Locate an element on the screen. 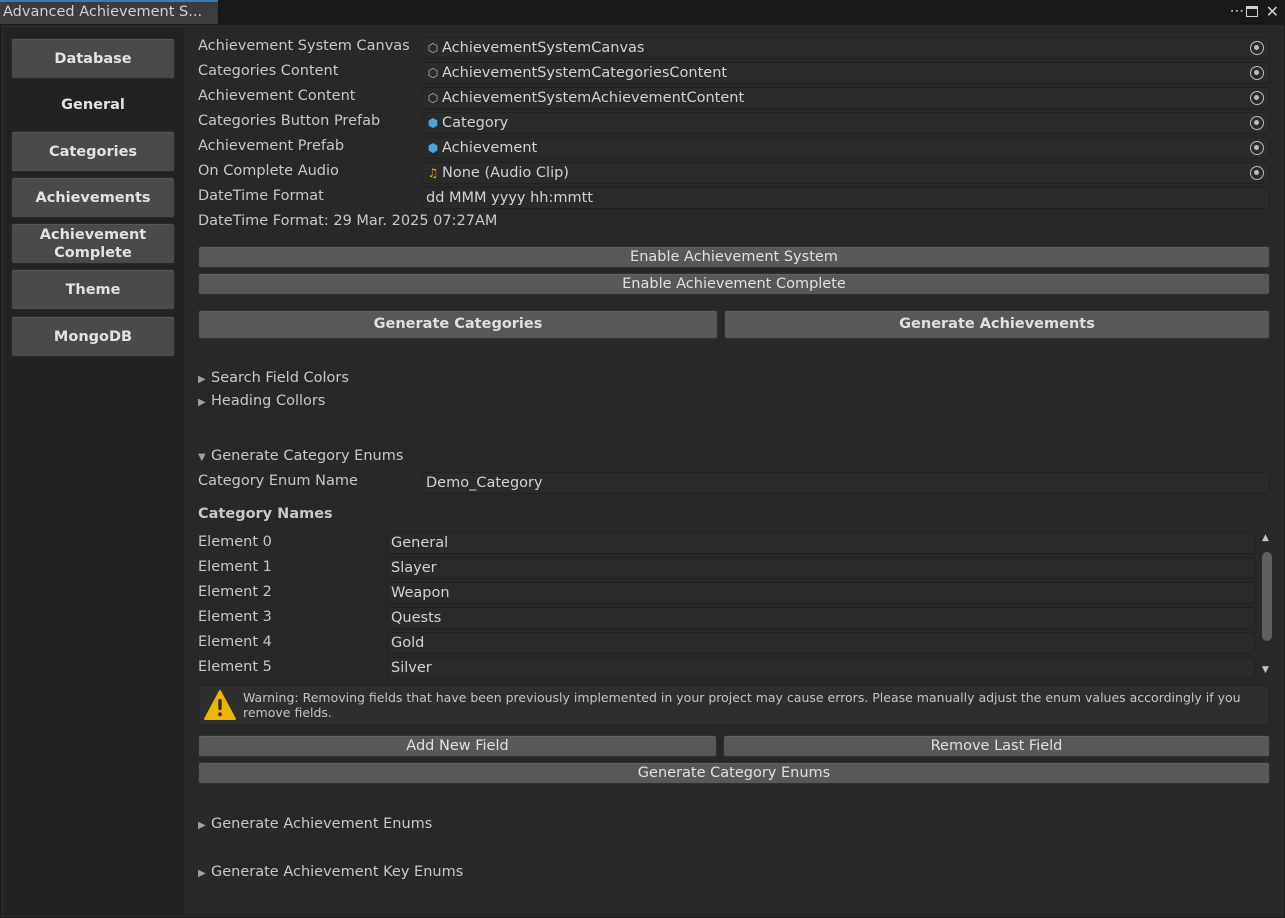 The width and height of the screenshot is (1285, 918). field-label: Achievement System Canvas is located at coordinates (304, 46).